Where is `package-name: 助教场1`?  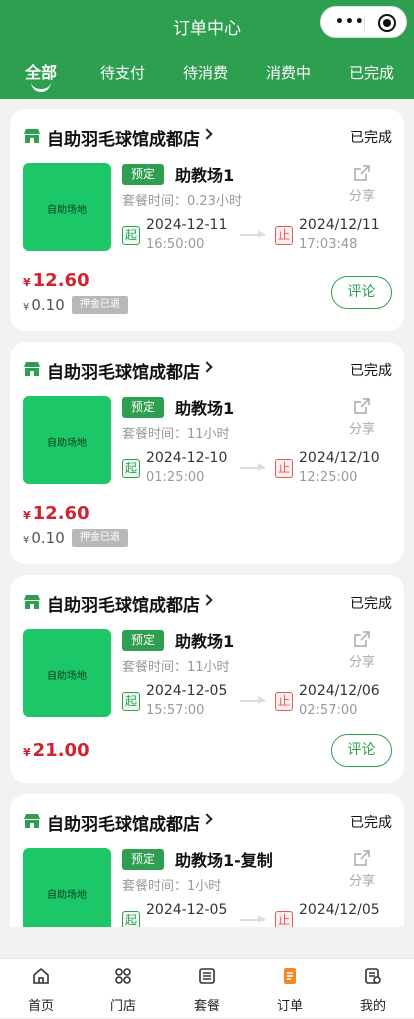
package-name: 助教场1 is located at coordinates (205, 641).